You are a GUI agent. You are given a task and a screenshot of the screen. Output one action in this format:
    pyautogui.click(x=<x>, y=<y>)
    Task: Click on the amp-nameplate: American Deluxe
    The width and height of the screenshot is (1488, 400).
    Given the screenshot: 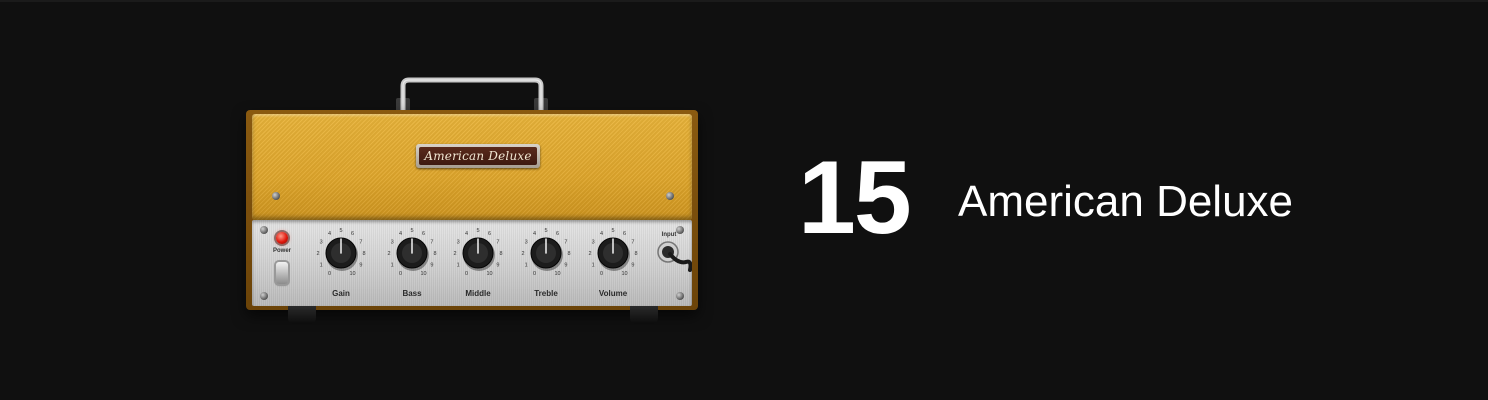 What is the action you would take?
    pyautogui.click(x=478, y=156)
    